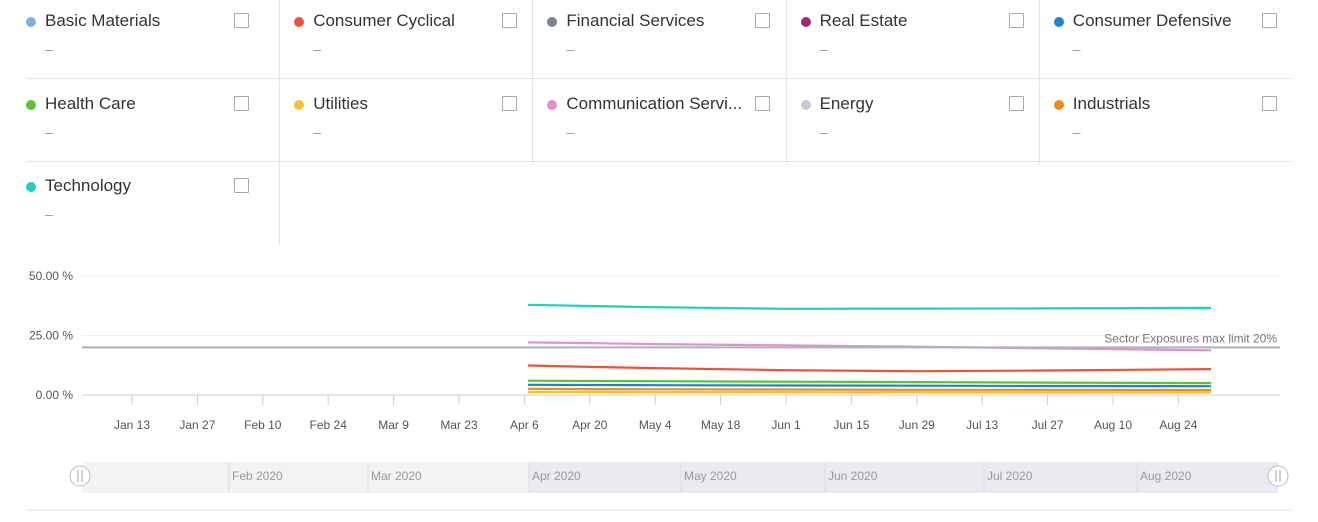 The height and width of the screenshot is (522, 1318). What do you see at coordinates (853, 476) in the screenshot?
I see `navigator-month-label: Jun 2020` at bounding box center [853, 476].